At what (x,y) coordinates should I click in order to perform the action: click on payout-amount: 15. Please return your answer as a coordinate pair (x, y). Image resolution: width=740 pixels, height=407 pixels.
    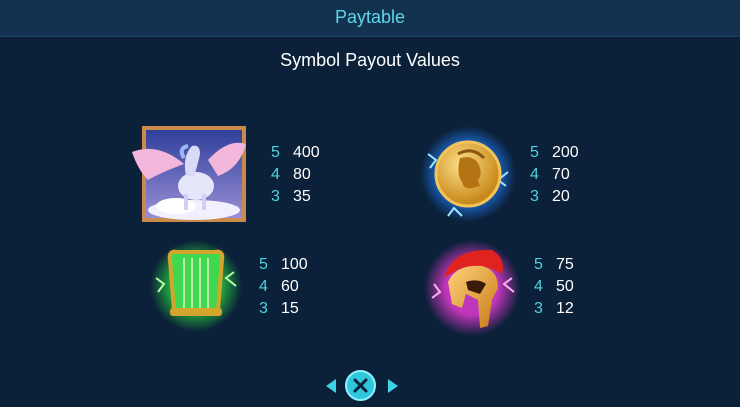
    Looking at the image, I should click on (290, 308).